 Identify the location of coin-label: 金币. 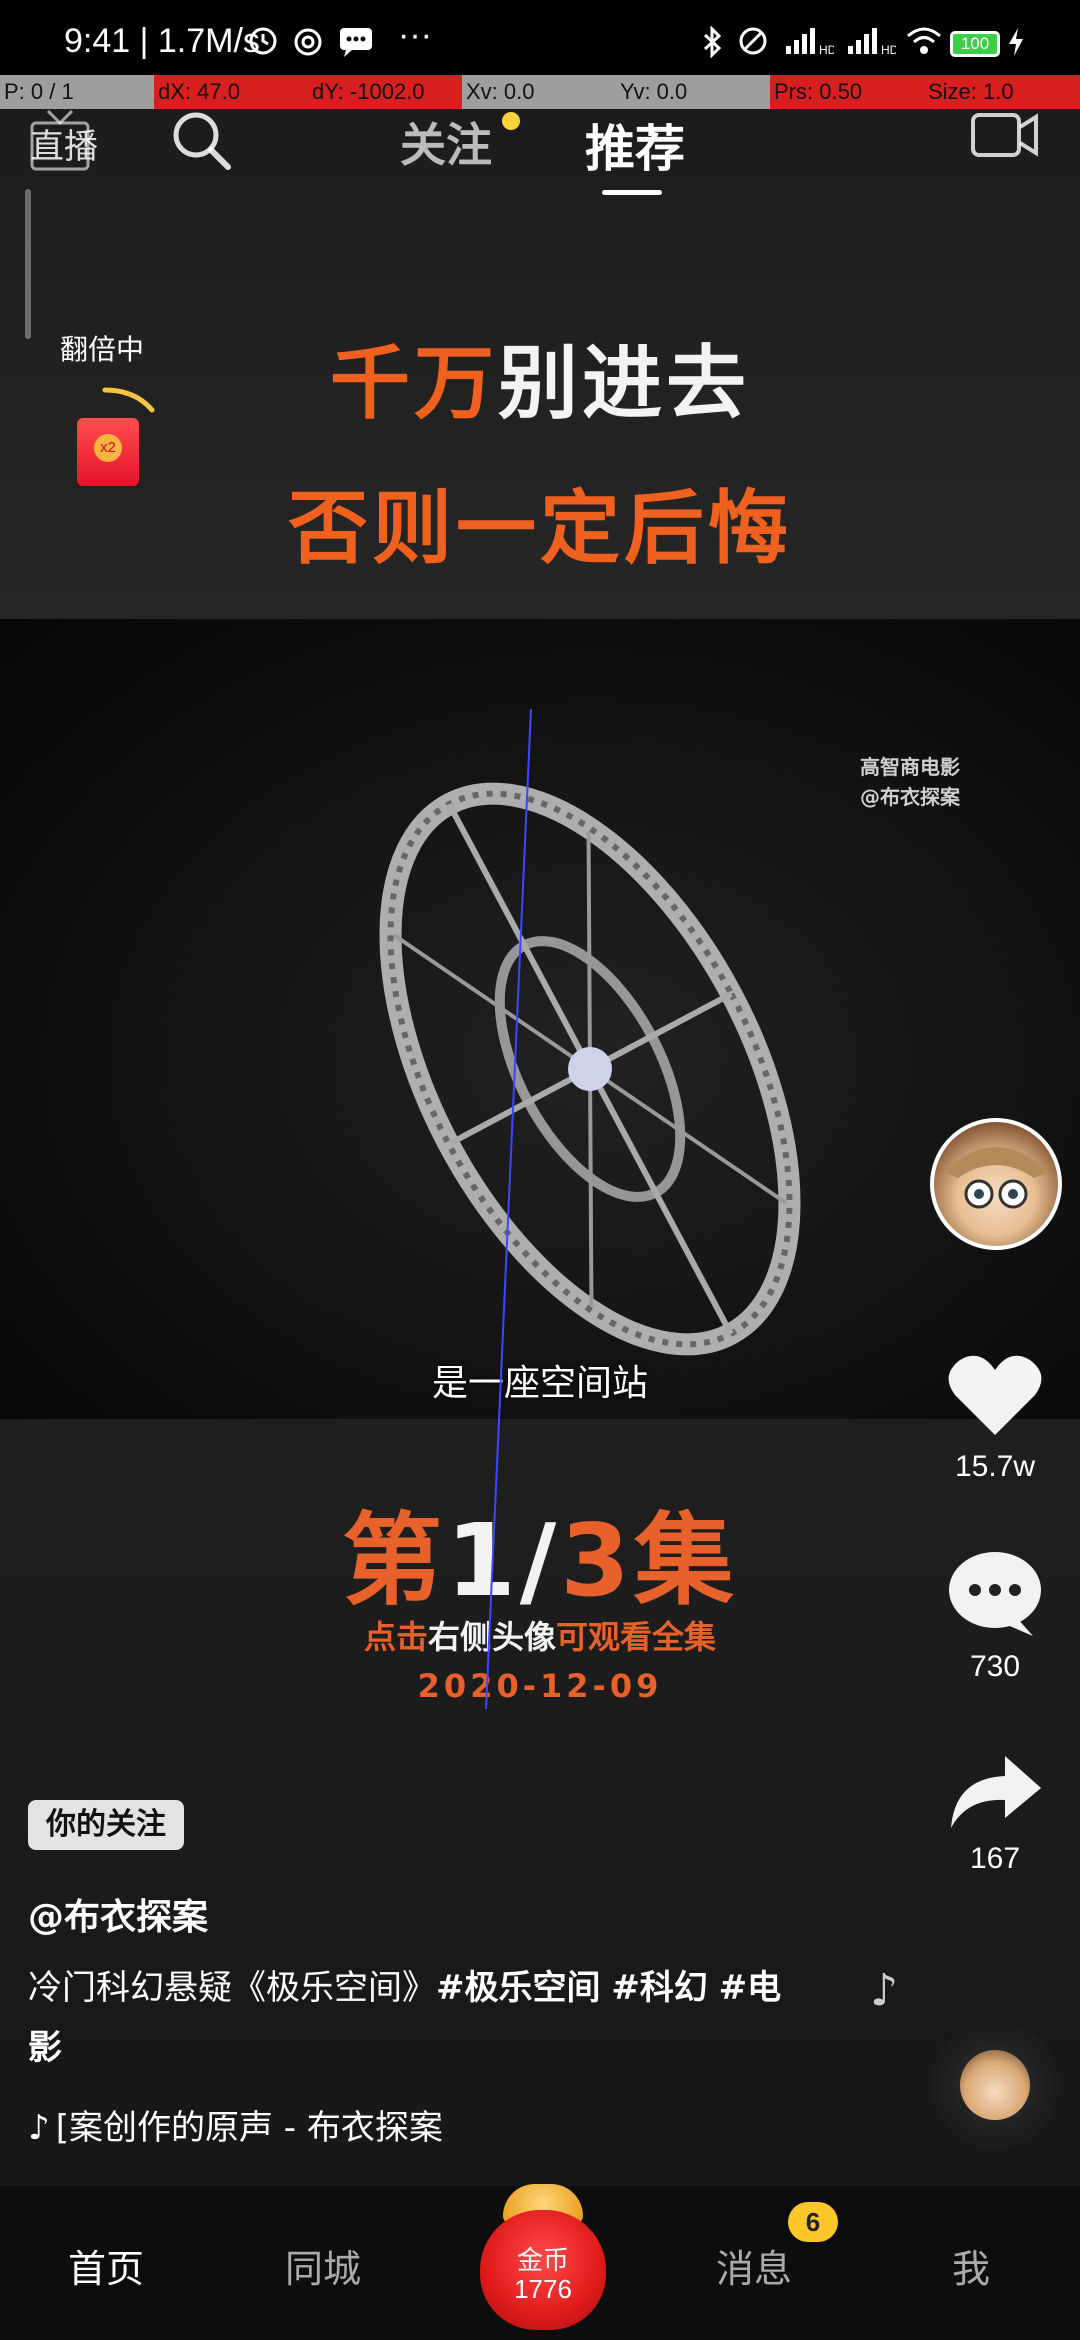
(542, 2261).